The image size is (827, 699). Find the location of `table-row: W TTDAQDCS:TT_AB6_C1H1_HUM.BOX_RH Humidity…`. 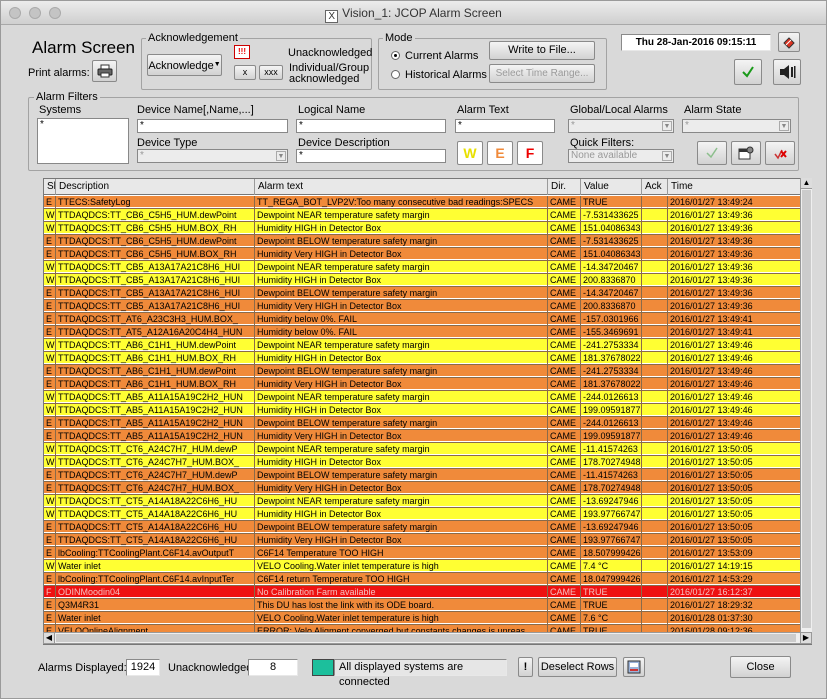

table-row: W TTDAQDCS:TT_AB6_C1H1_HUM.BOX_RH Humidity… is located at coordinates (427, 358).